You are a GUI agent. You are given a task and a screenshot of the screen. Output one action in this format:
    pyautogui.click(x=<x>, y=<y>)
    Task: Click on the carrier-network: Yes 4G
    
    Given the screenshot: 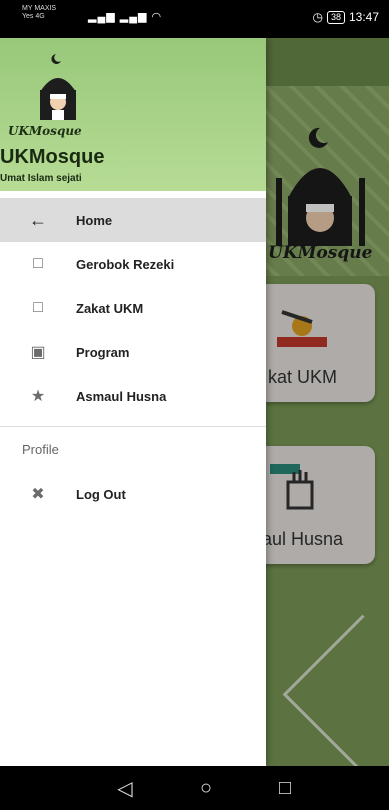 What is the action you would take?
    pyautogui.click(x=33, y=16)
    